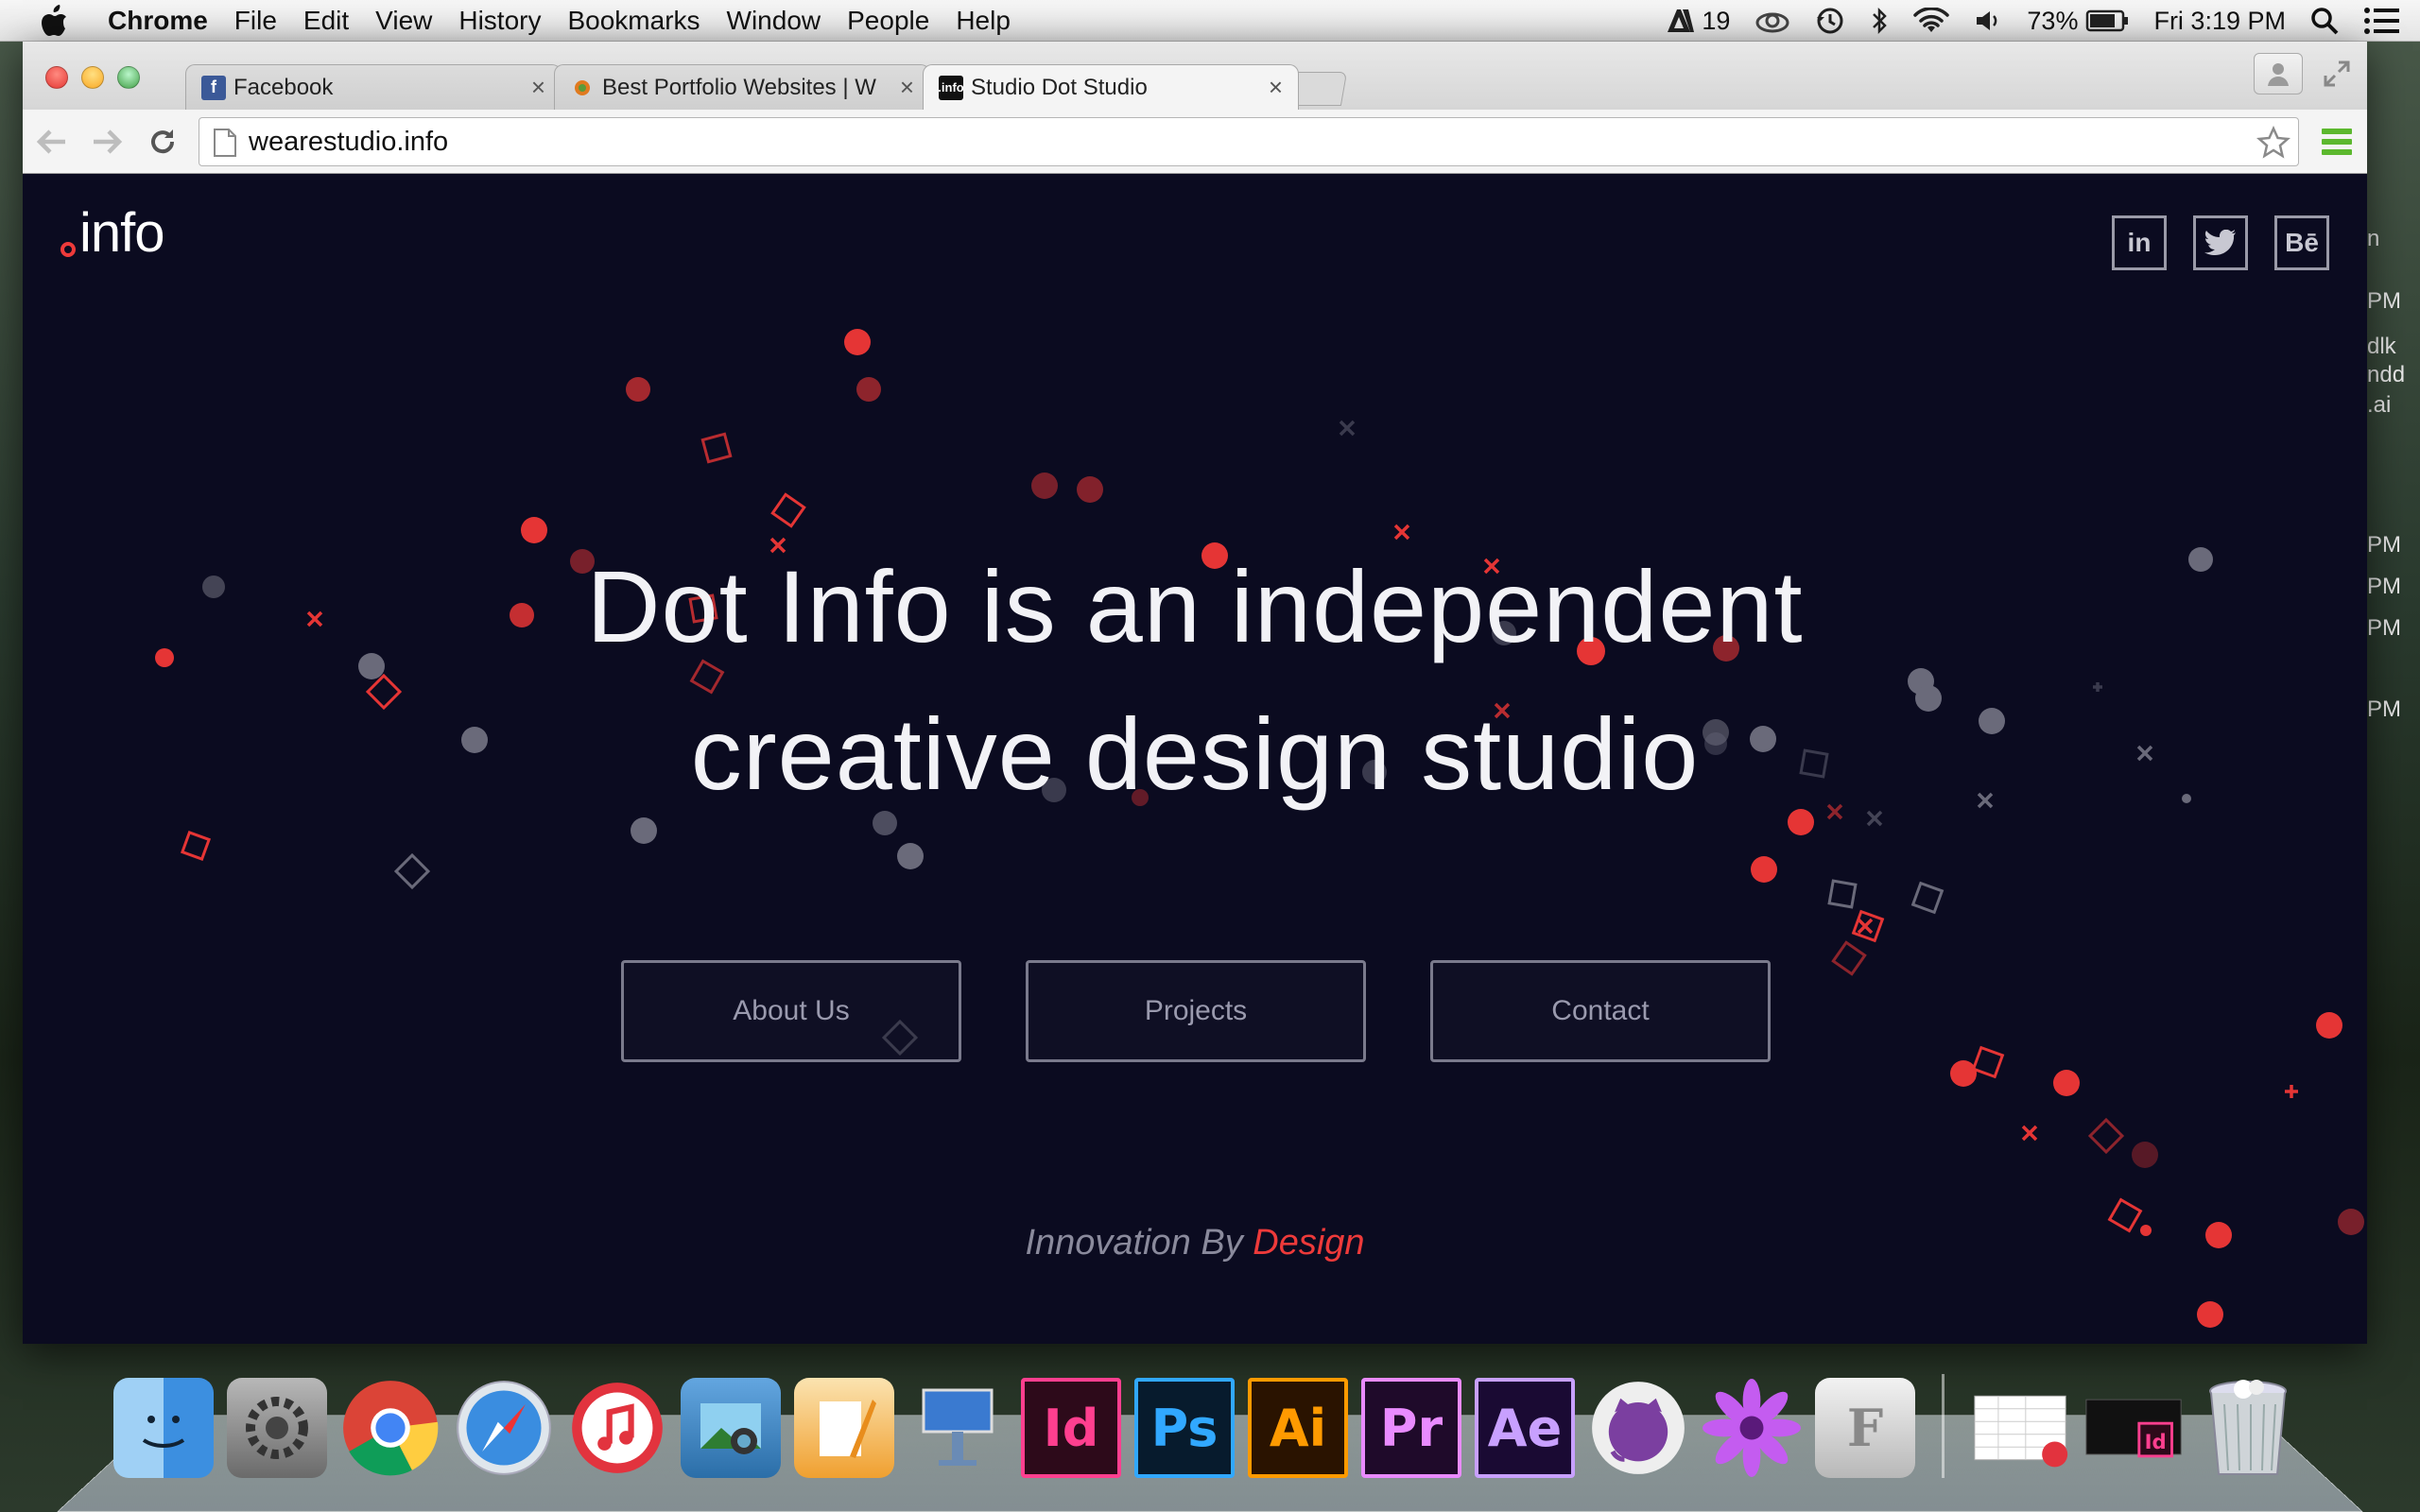  I want to click on about-us-button: About Us, so click(791, 1011).